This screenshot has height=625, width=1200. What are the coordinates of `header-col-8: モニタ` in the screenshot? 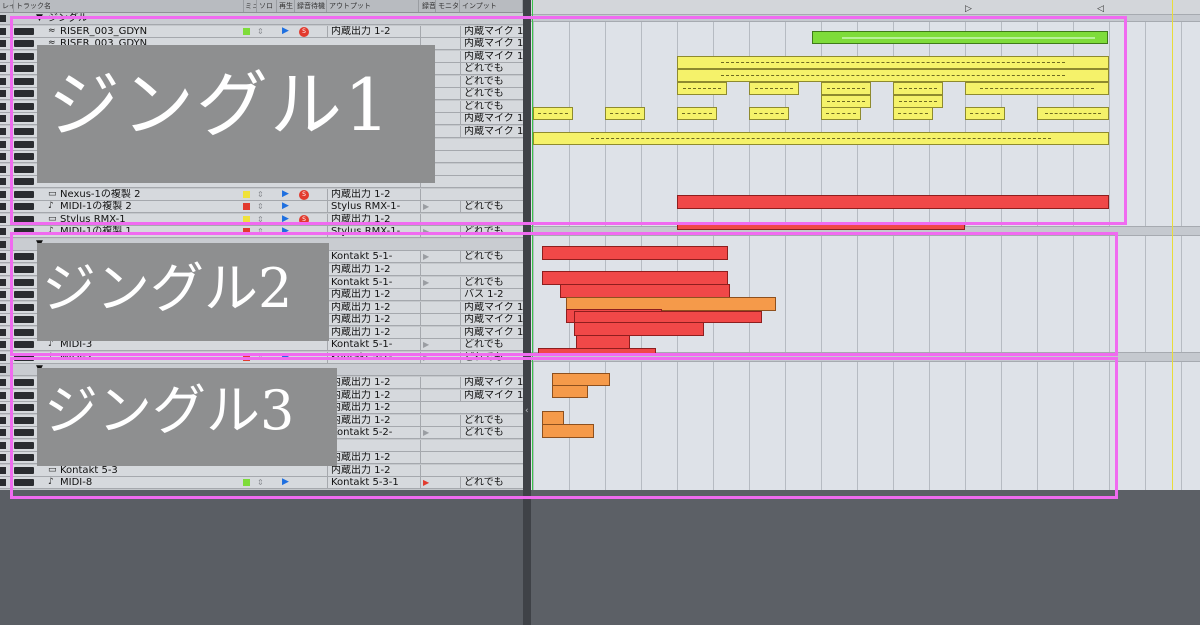 It's located at (448, 6).